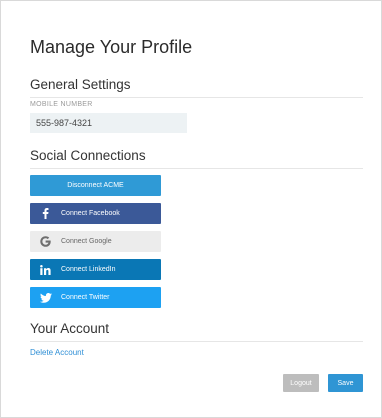 The image size is (382, 418). I want to click on connect-twitter-label: Connect Twitter, so click(85, 297).